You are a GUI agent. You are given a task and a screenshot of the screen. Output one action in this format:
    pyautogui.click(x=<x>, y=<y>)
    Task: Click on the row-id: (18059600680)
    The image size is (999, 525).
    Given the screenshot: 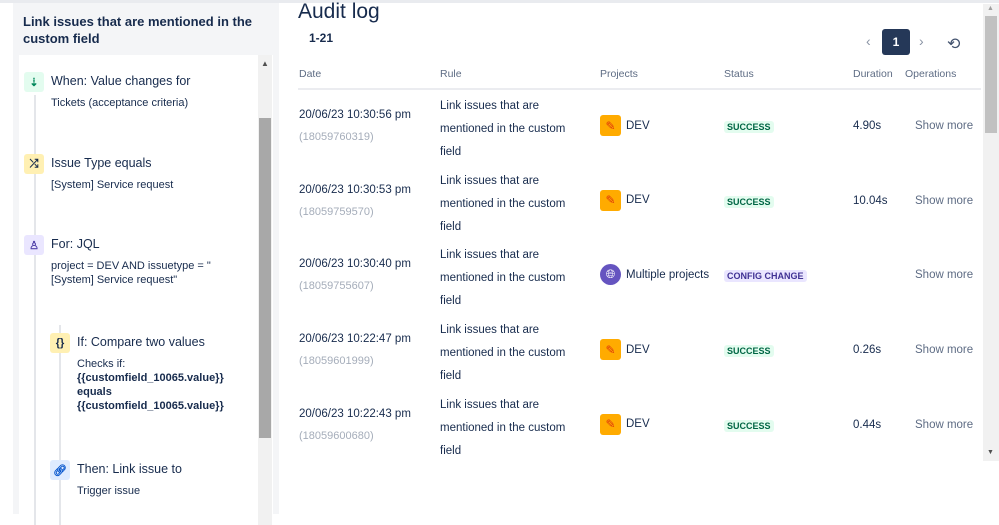 What is the action you would take?
    pyautogui.click(x=336, y=435)
    